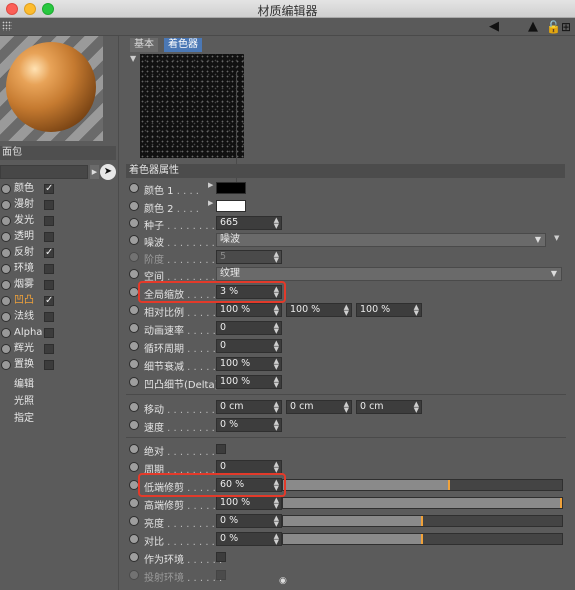 The height and width of the screenshot is (590, 575). I want to click on back-arrow-icon: ◀, so click(494, 27).